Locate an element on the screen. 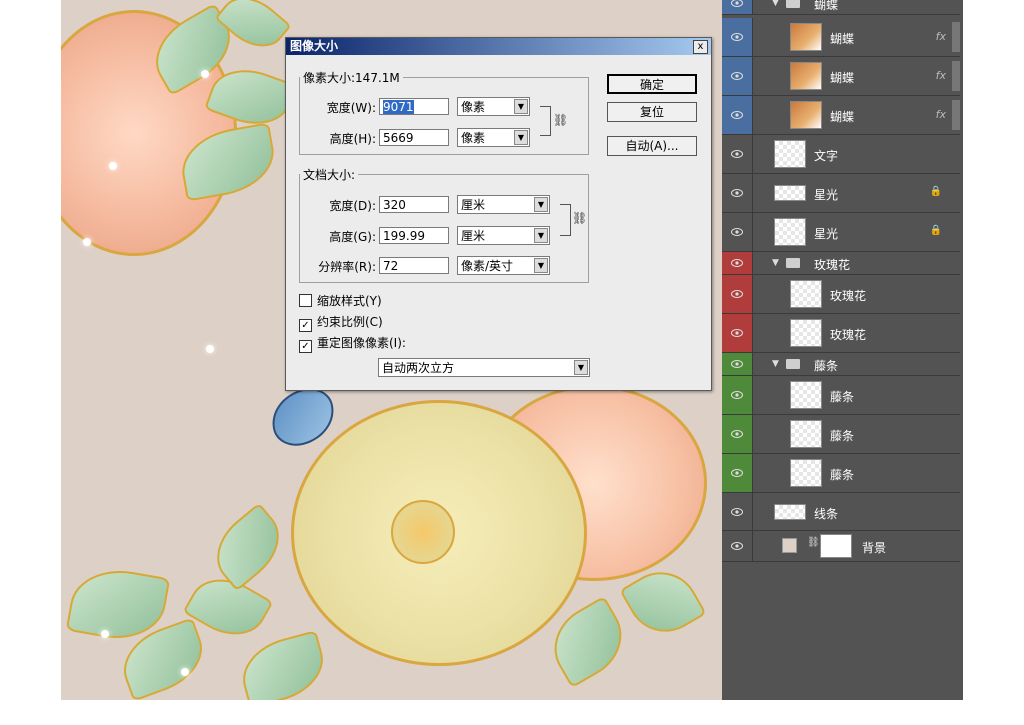  layer-group-row: ▼ 藤条 is located at coordinates (841, 364).